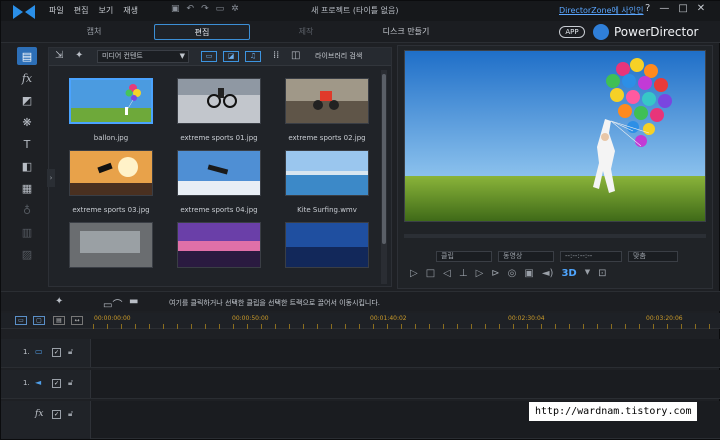 The width and height of the screenshot is (720, 440). What do you see at coordinates (526, 256) in the screenshot?
I see `movie-mode-button: 동영상` at bounding box center [526, 256].